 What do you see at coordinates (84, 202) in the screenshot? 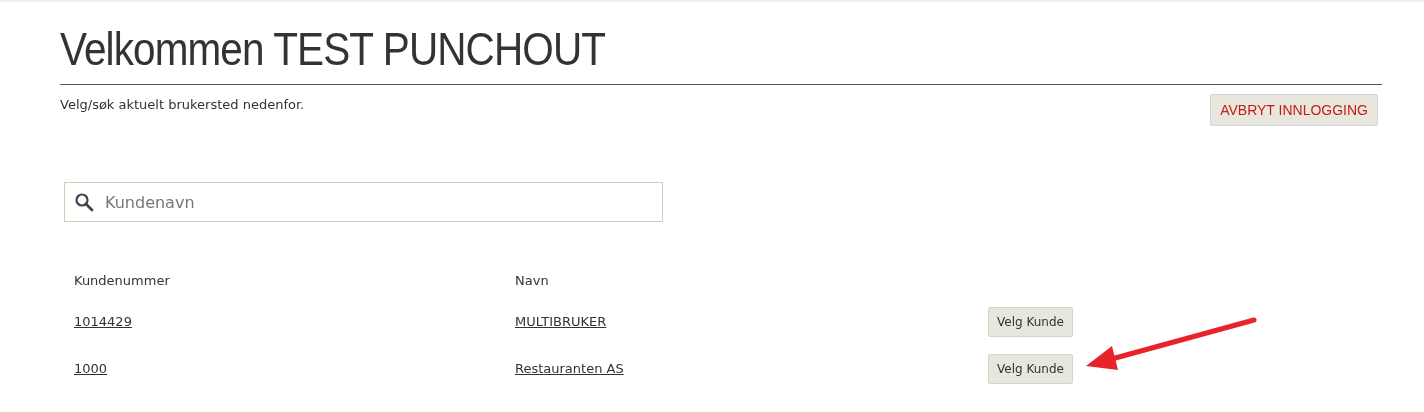
I see `search-icon` at bounding box center [84, 202].